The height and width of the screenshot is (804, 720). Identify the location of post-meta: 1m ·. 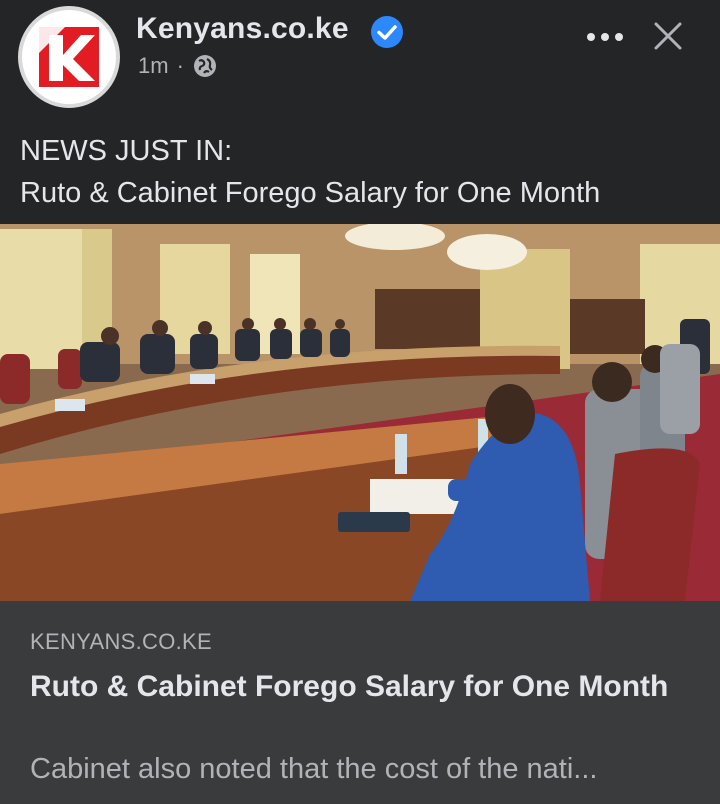
(178, 66).